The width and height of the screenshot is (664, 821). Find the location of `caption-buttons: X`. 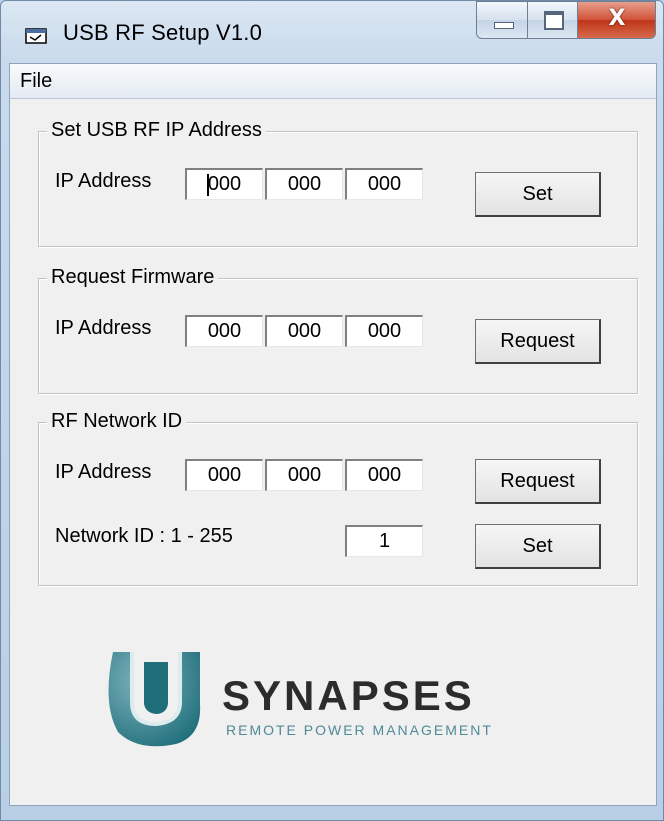

caption-buttons: X is located at coordinates (566, 21).